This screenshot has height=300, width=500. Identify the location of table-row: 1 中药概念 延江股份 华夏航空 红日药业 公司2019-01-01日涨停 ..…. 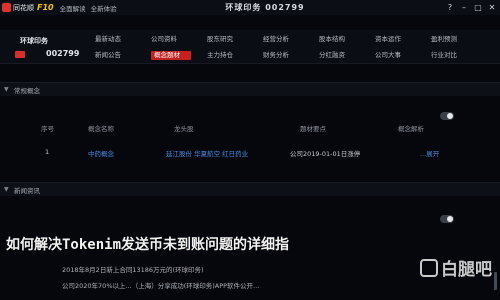
(250, 151).